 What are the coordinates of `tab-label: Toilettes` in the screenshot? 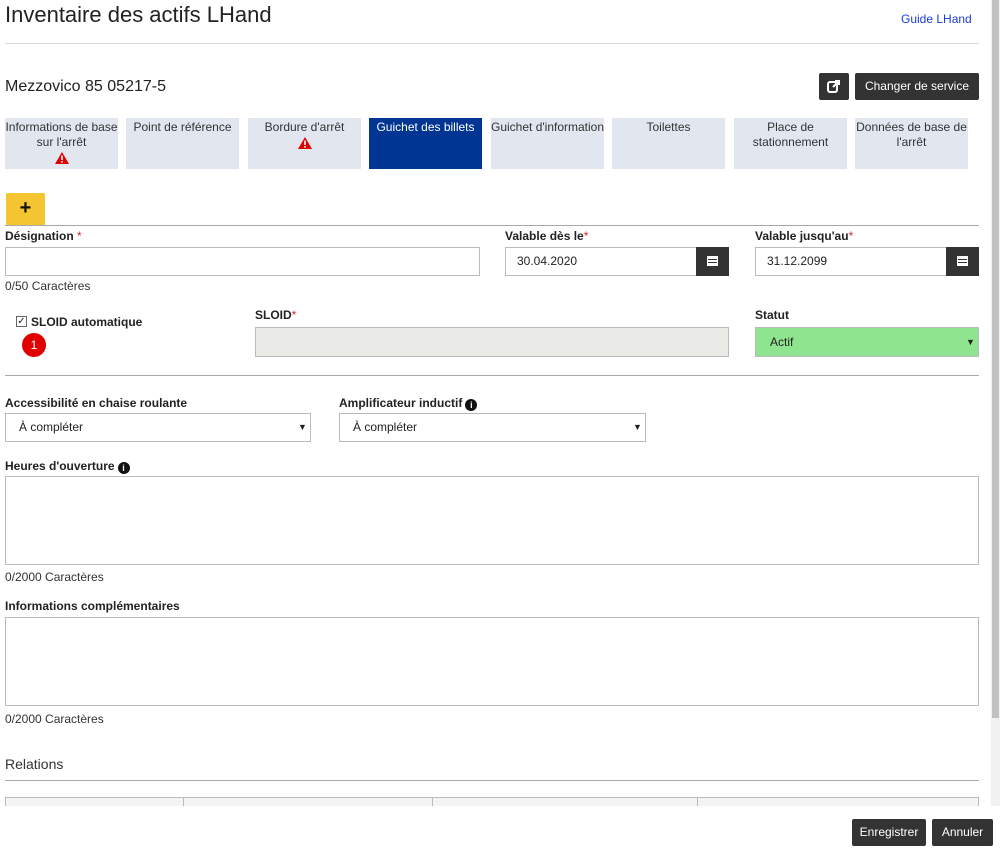 It's located at (668, 127).